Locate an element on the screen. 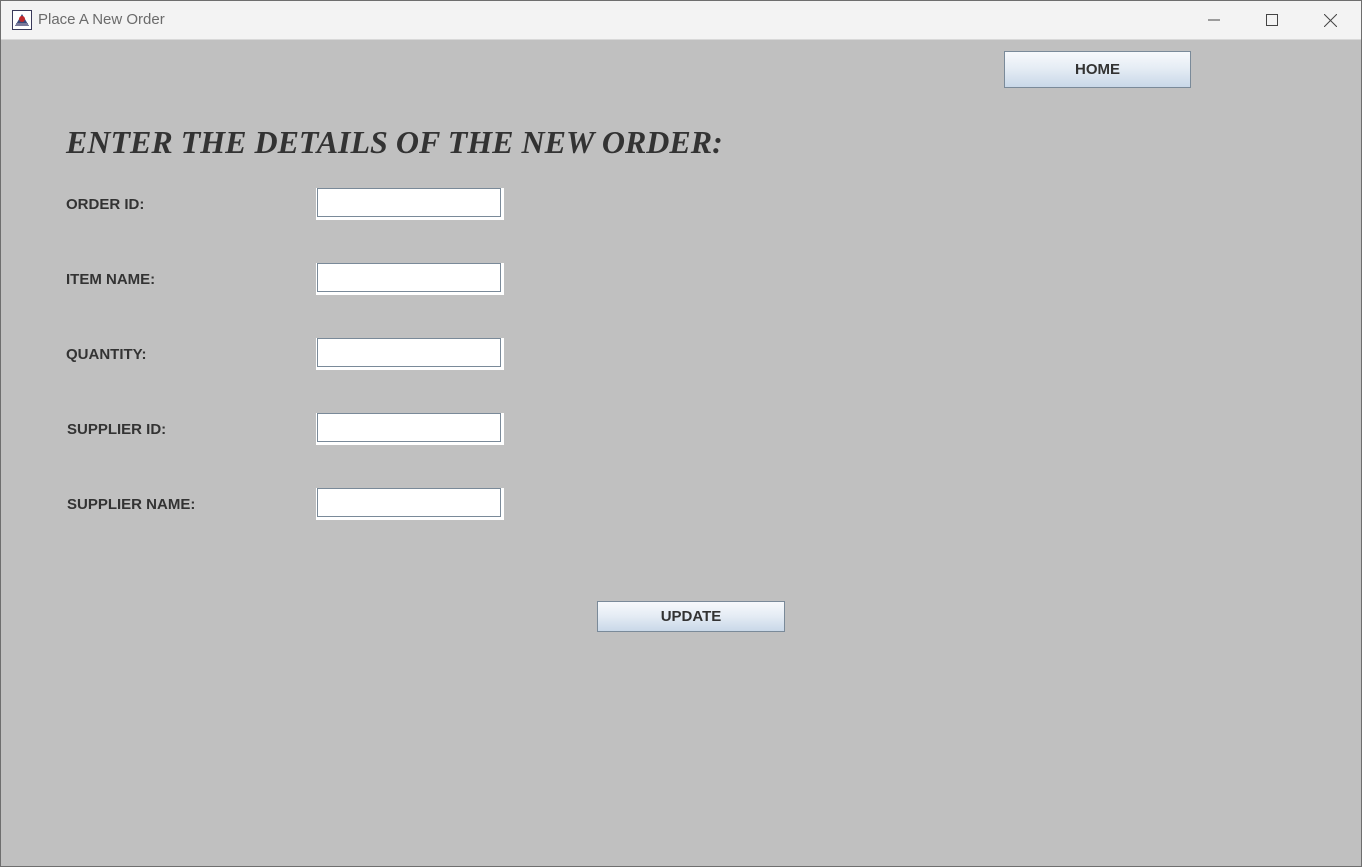  item-name-label: ITEM NAME: is located at coordinates (111, 279).